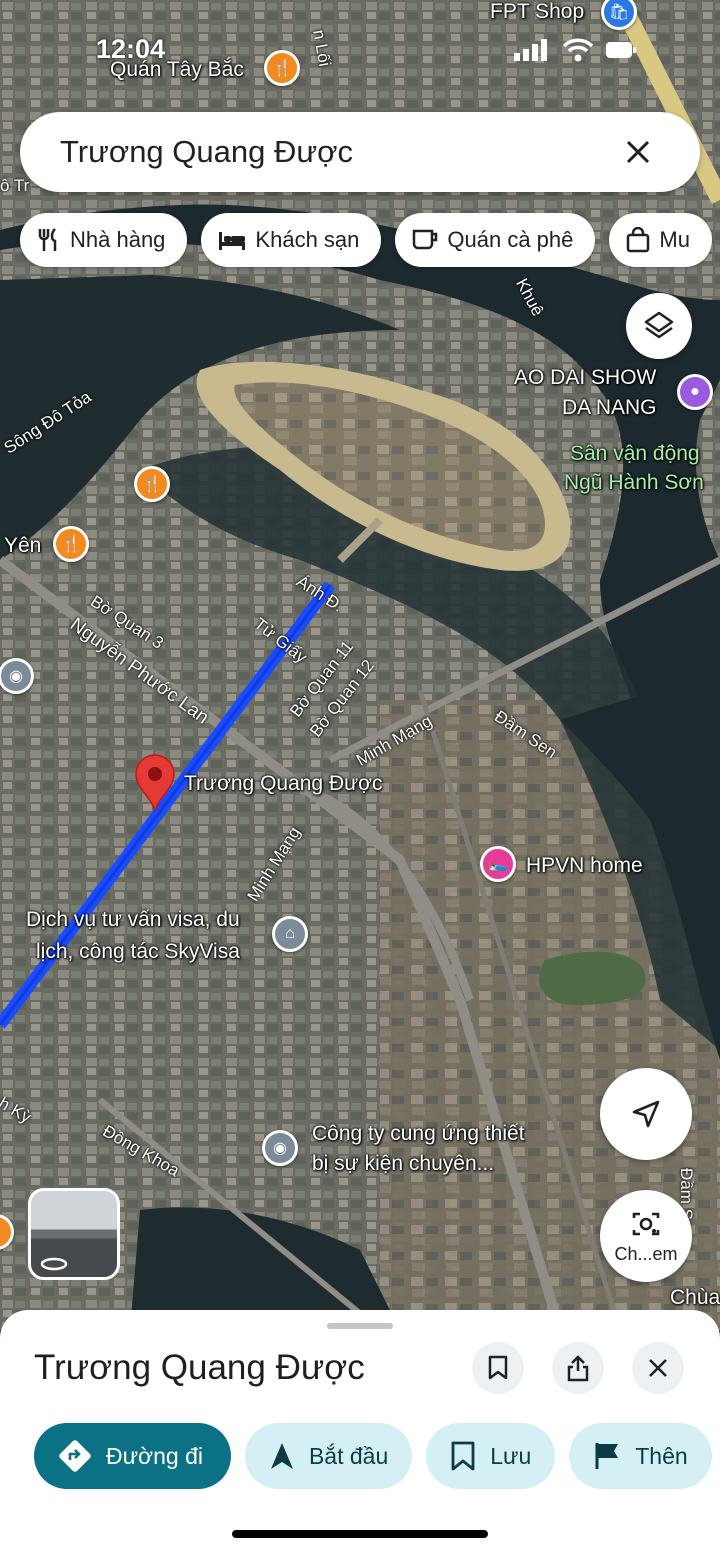  I want to click on poi-label: Yên, so click(22, 546).